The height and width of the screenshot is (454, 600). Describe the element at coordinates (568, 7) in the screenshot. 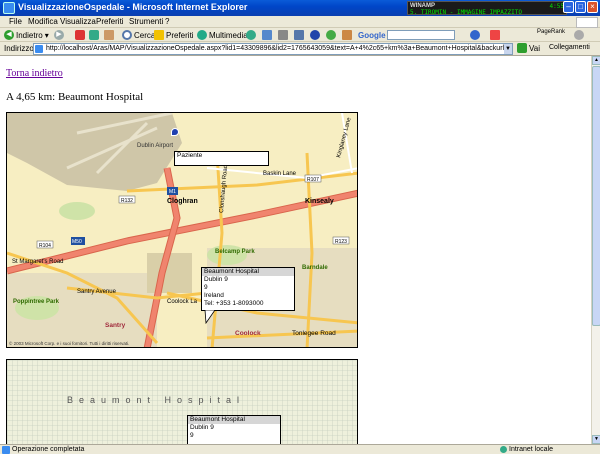

I see `minimize-button: –` at that location.